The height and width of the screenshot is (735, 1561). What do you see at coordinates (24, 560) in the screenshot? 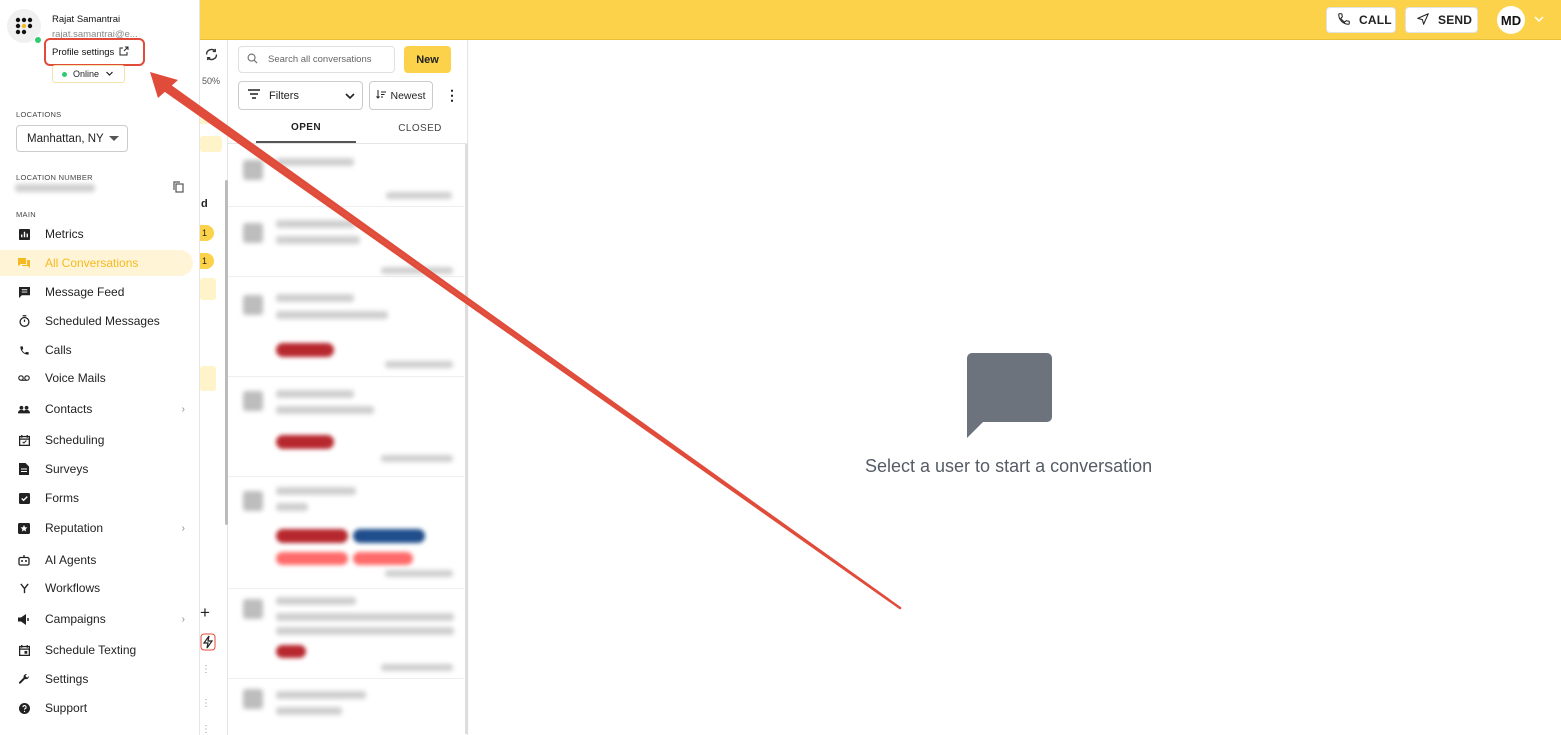
I see `robot-icon` at bounding box center [24, 560].